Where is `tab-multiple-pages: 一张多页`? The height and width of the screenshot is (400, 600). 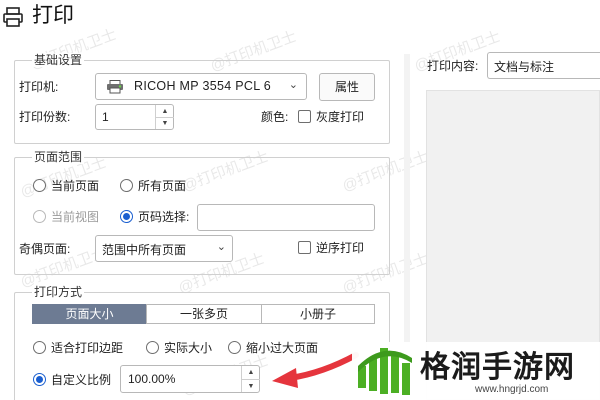
tab-multiple-pages: 一张多页 is located at coordinates (204, 314).